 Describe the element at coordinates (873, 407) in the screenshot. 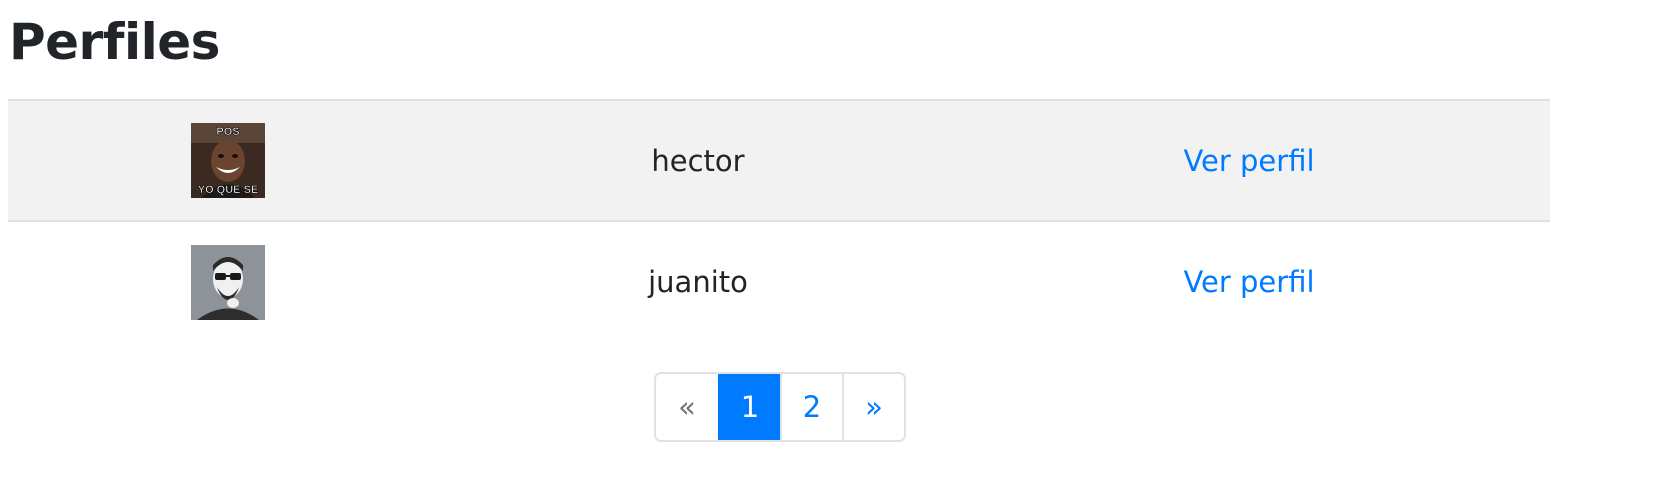

I see `pagination-next: »` at that location.